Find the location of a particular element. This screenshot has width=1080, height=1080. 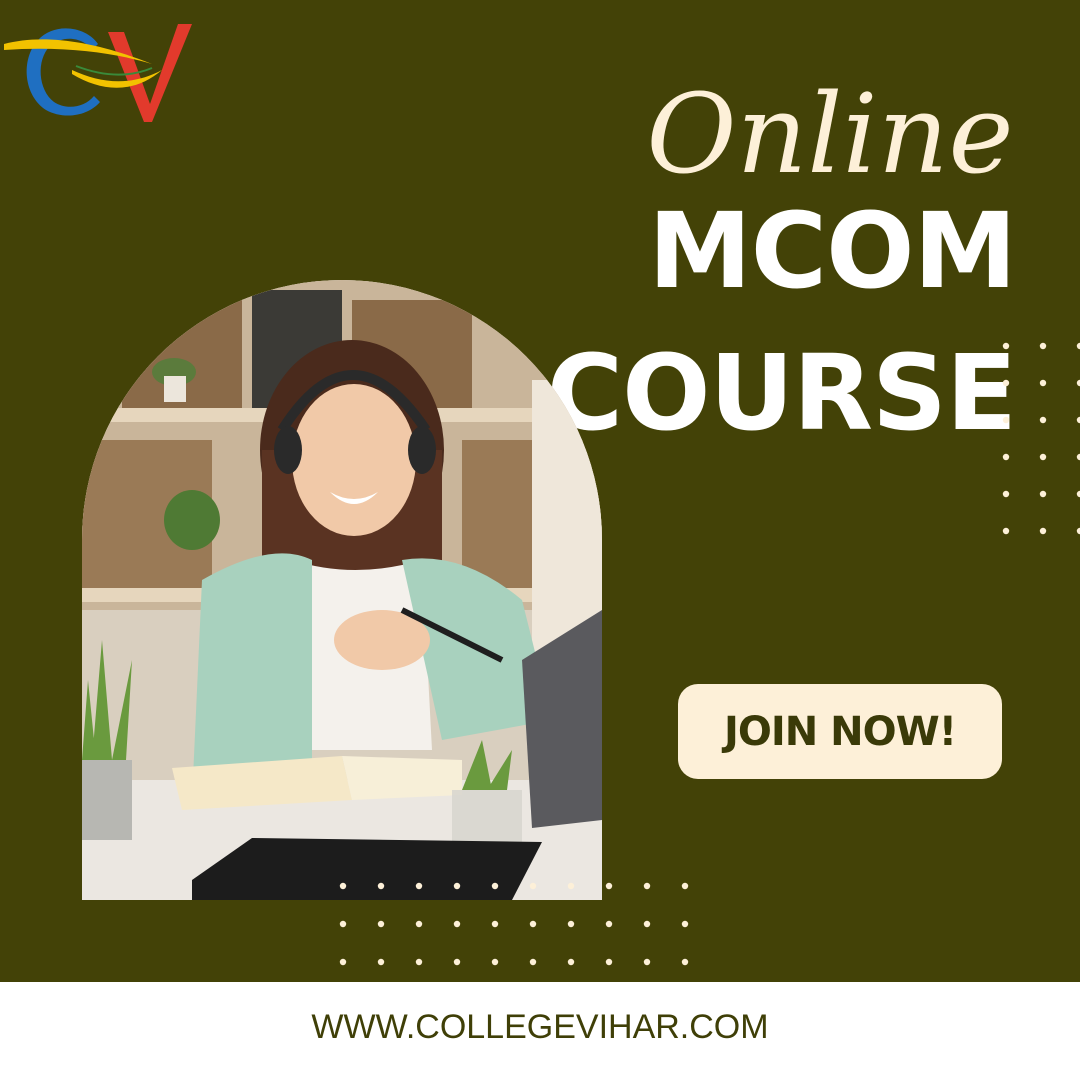

website-url: WWW.COLLEGEVIHAR.COM is located at coordinates (540, 1027).